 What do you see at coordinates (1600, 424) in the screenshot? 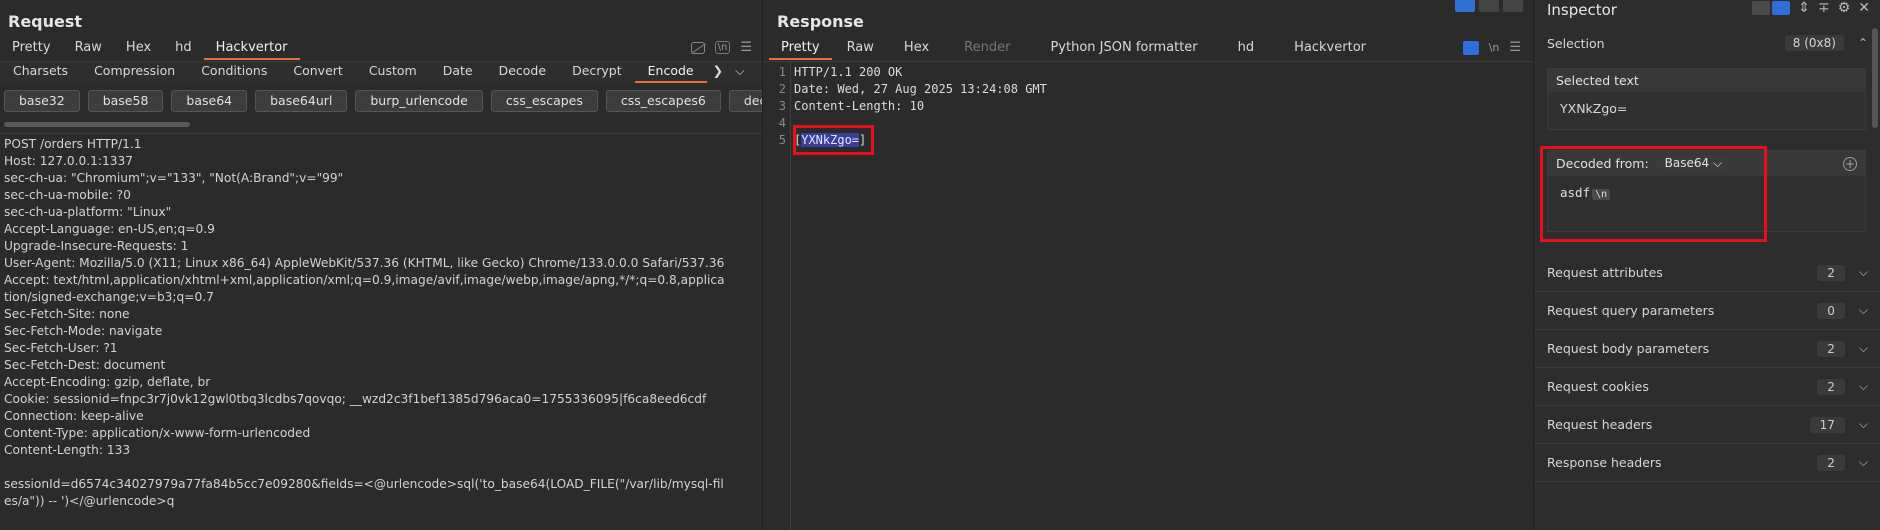
I see `section-label: Request headers` at bounding box center [1600, 424].